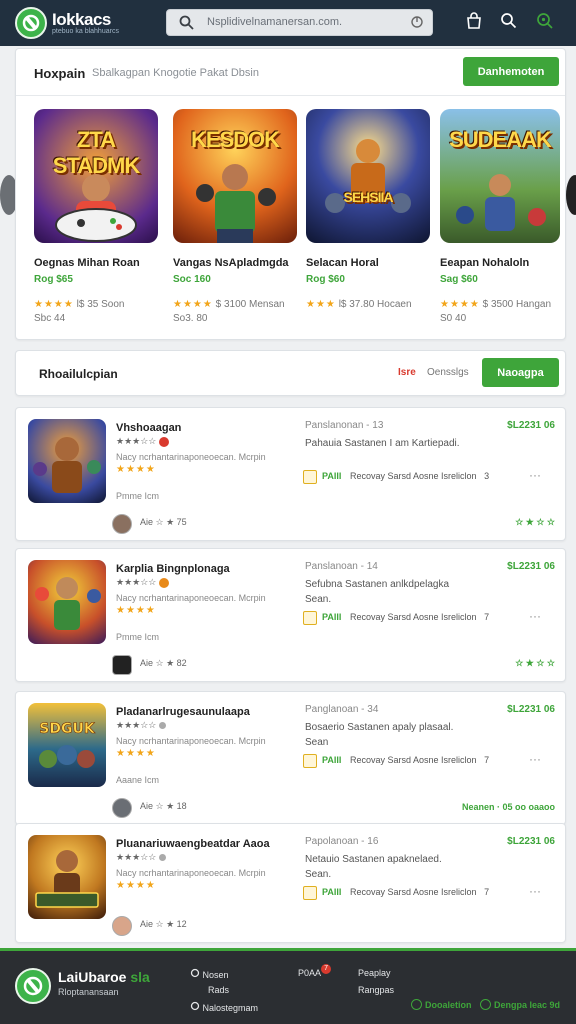 The width and height of the screenshot is (576, 1024). Describe the element at coordinates (275, 22) in the screenshot. I see `search-placeholder: Nsplidivelnamanersan.com.` at that location.